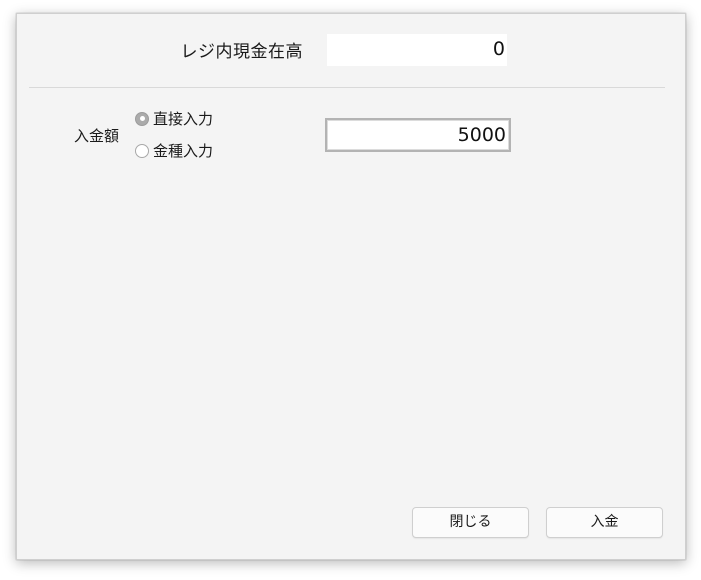 This screenshot has height=580, width=701. Describe the element at coordinates (183, 119) in the screenshot. I see `radio-direct-input-label: 直接入力` at that location.